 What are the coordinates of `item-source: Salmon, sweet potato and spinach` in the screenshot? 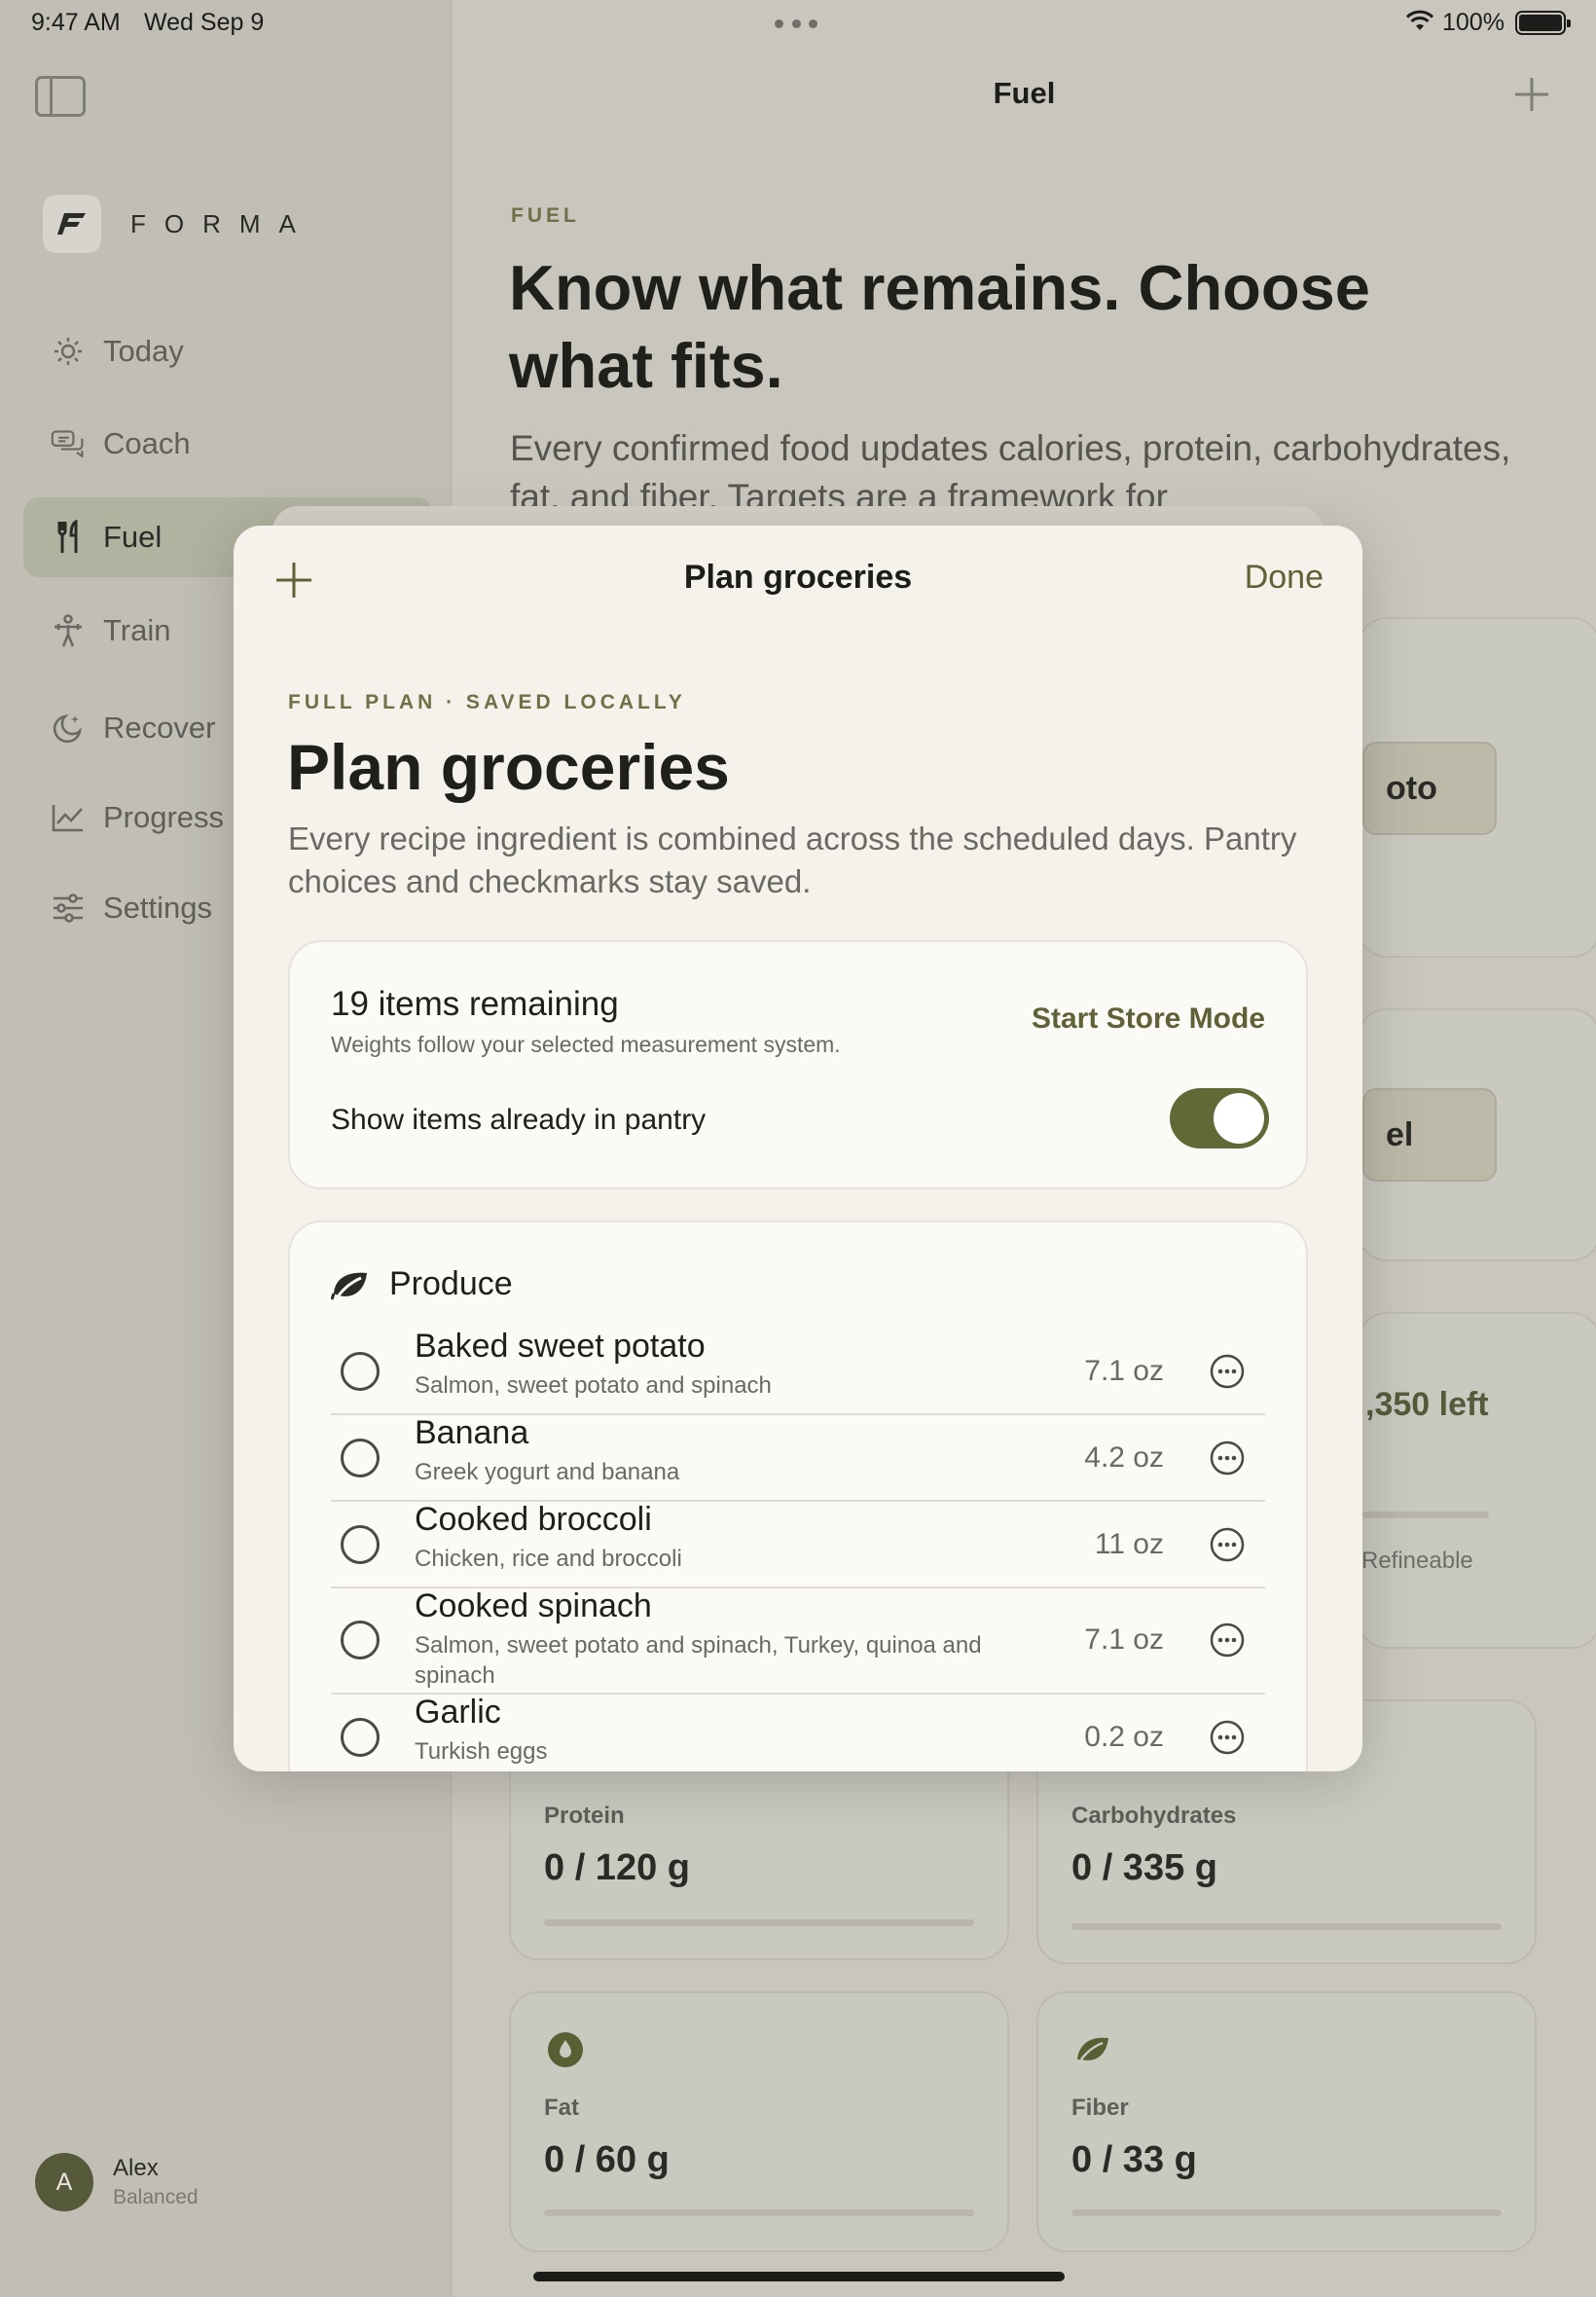 It's located at (593, 1385).